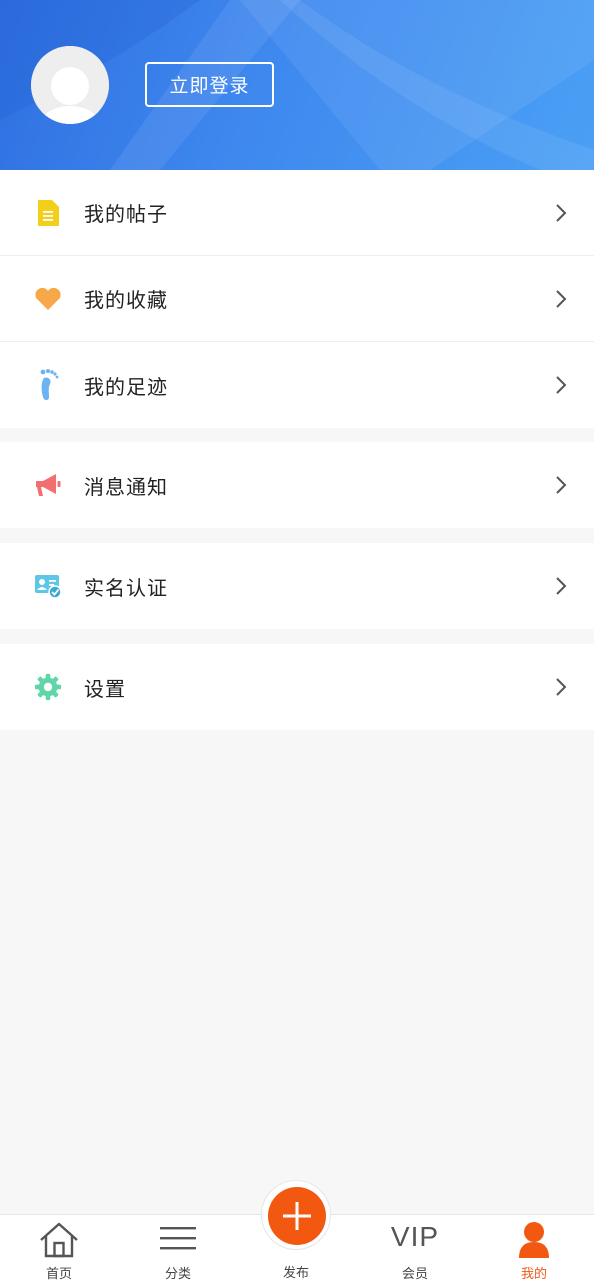 The width and height of the screenshot is (594, 1280). Describe the element at coordinates (297, 385) in the screenshot. I see `menu-item-my-footprints: 我的足迹` at that location.